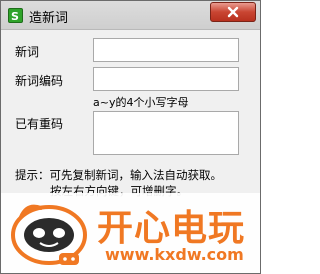  What do you see at coordinates (141, 102) in the screenshot?
I see `code-hint: a~y的4个小写字母` at bounding box center [141, 102].